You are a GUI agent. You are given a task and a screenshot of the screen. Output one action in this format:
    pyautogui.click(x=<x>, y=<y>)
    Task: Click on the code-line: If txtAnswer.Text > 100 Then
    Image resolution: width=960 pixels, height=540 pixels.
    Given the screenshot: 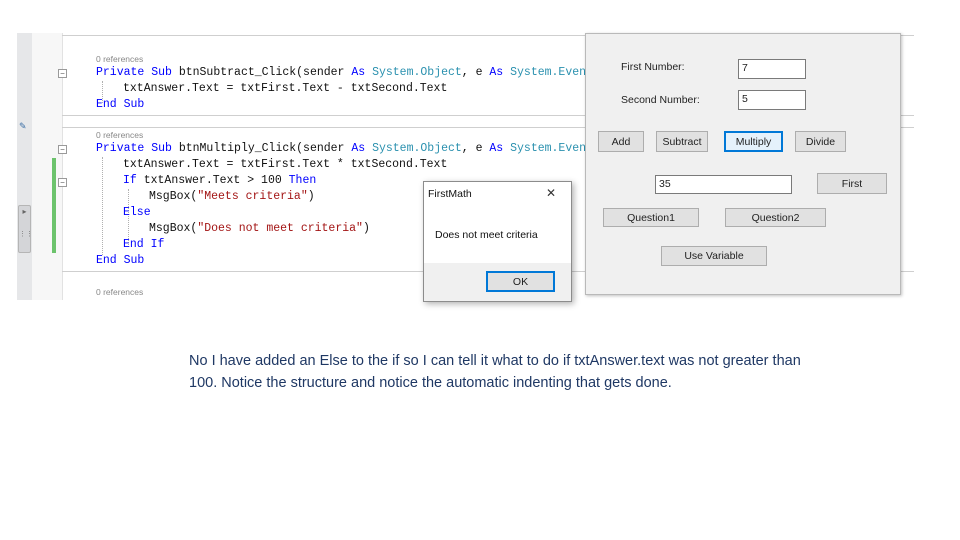 What is the action you would take?
    pyautogui.click(x=220, y=180)
    